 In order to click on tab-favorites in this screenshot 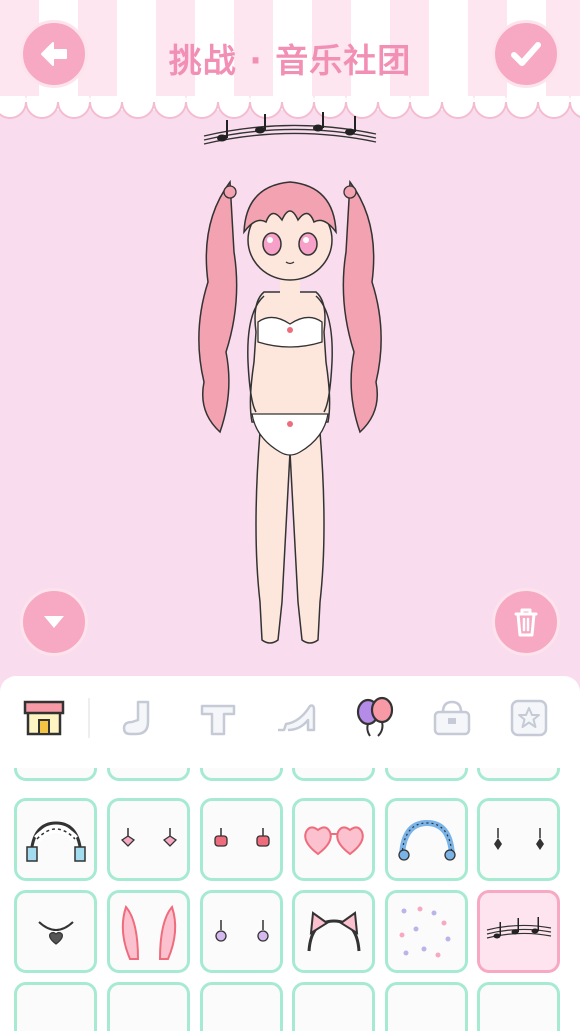, I will do `click(529, 718)`.